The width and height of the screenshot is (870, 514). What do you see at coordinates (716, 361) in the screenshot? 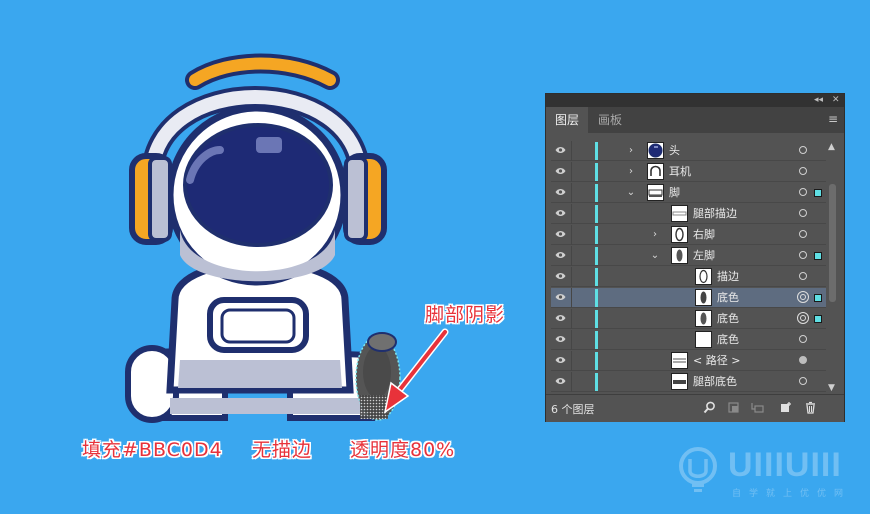
I see `layer-name: < 路径 >` at bounding box center [716, 361].